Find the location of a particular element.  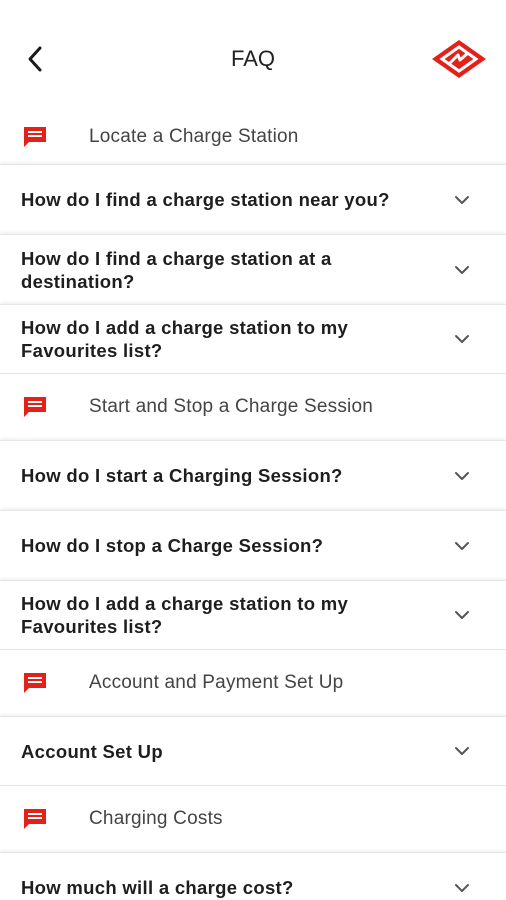

faq-section-header: Account and Payment Set Up is located at coordinates (253, 683).